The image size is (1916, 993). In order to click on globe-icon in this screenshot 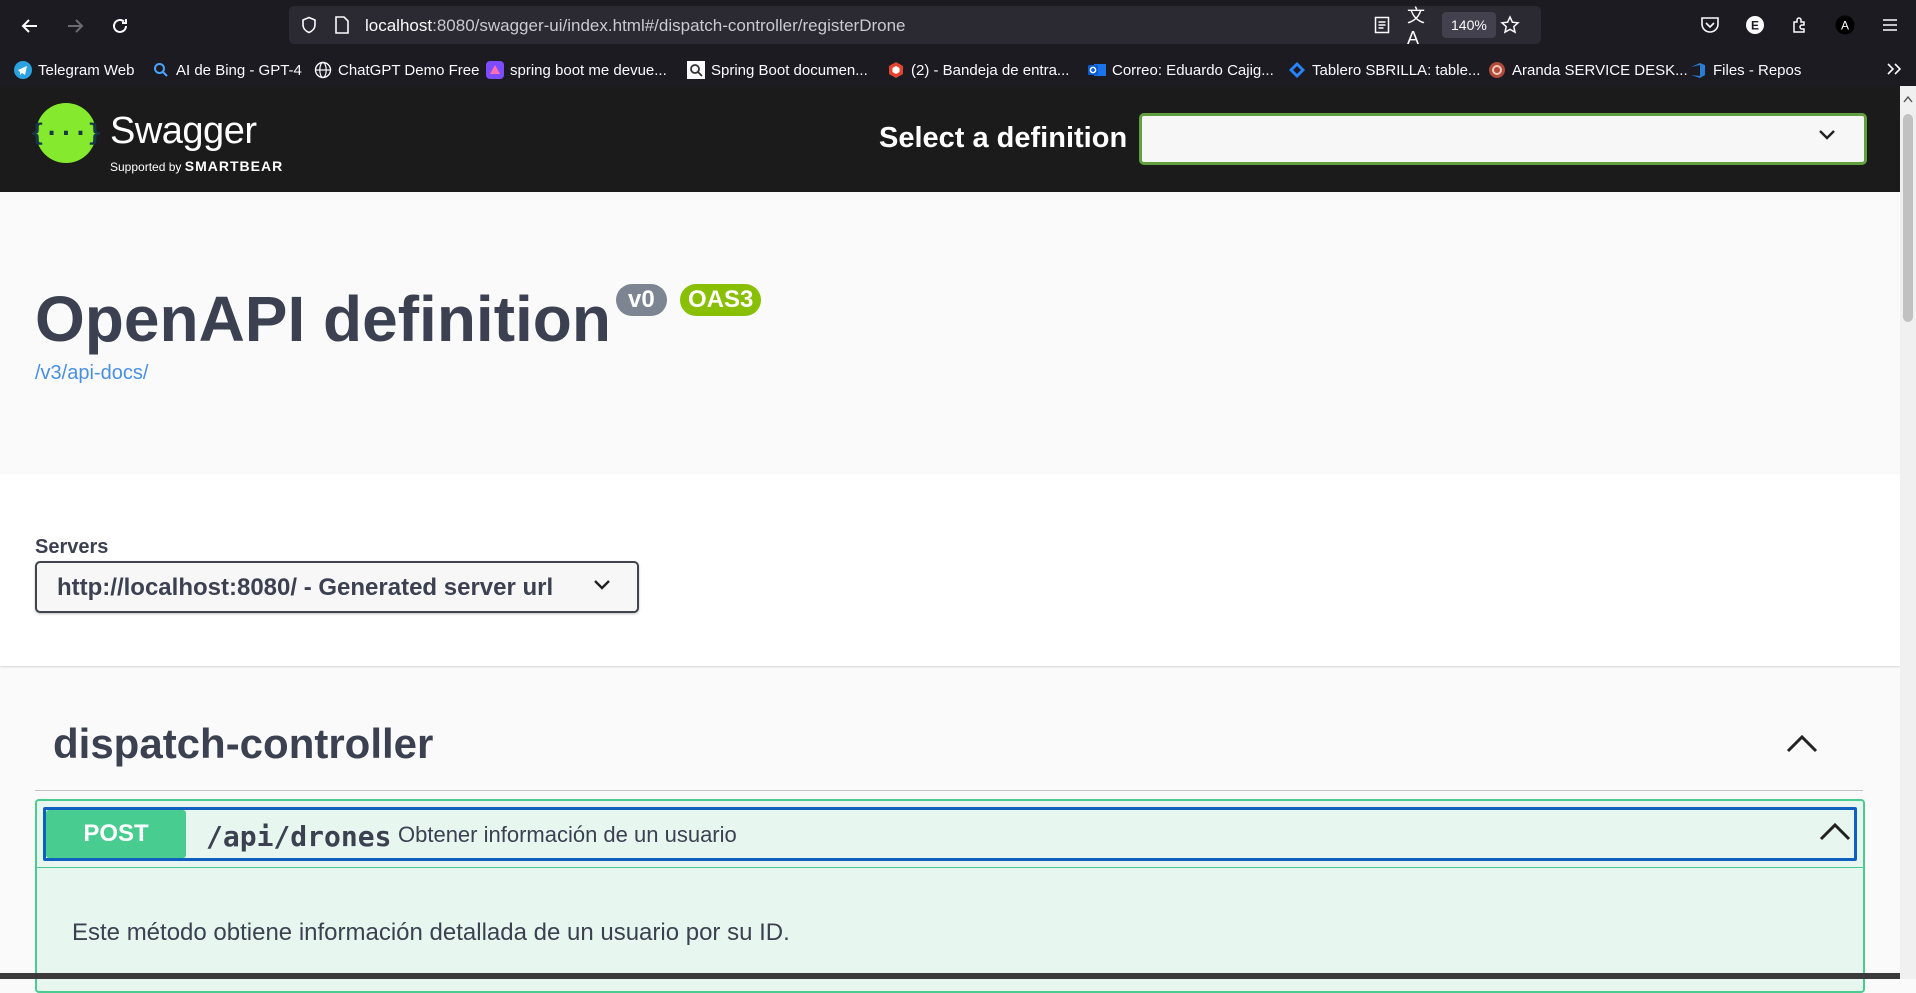, I will do `click(323, 70)`.